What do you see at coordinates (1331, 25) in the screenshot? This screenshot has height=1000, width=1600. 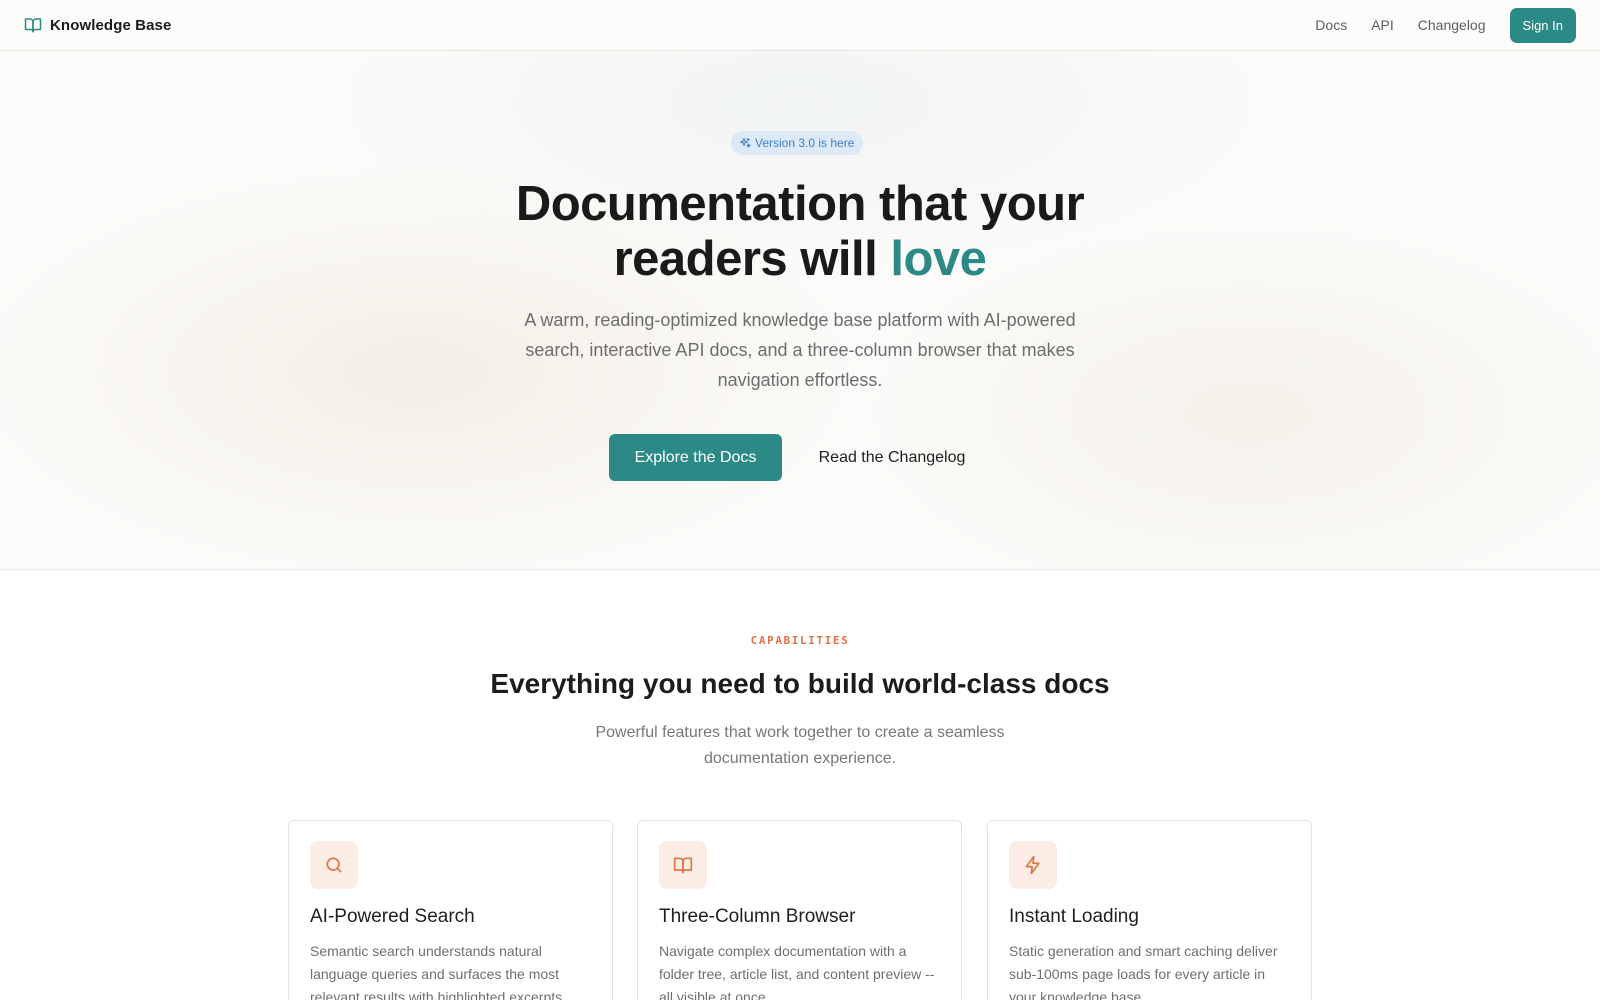 I see `nav-link-docs: Docs` at bounding box center [1331, 25].